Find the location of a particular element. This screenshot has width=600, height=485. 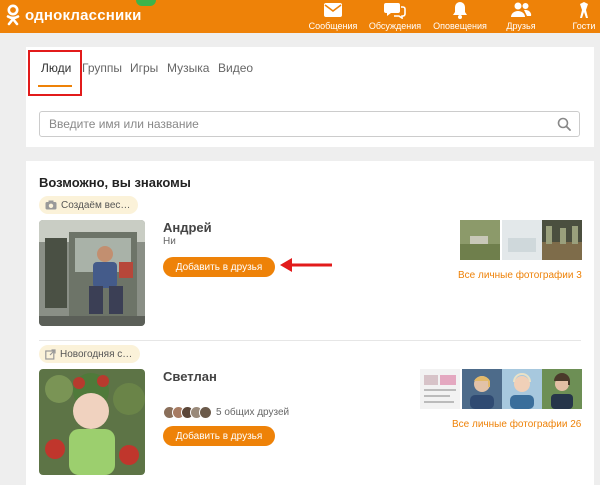

nav-messages: Сообщения is located at coordinates (333, 16).